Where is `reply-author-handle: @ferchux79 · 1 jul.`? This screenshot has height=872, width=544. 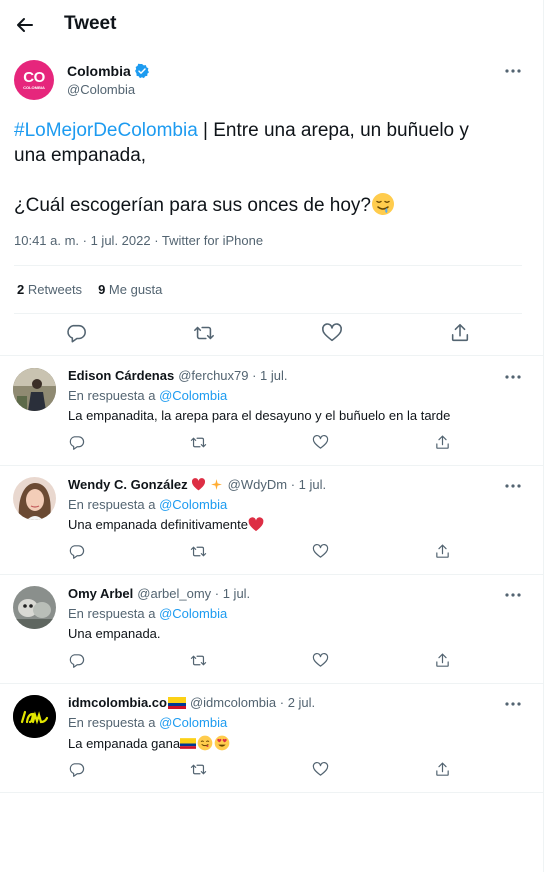 reply-author-handle: @ferchux79 · 1 jul. is located at coordinates (232, 375).